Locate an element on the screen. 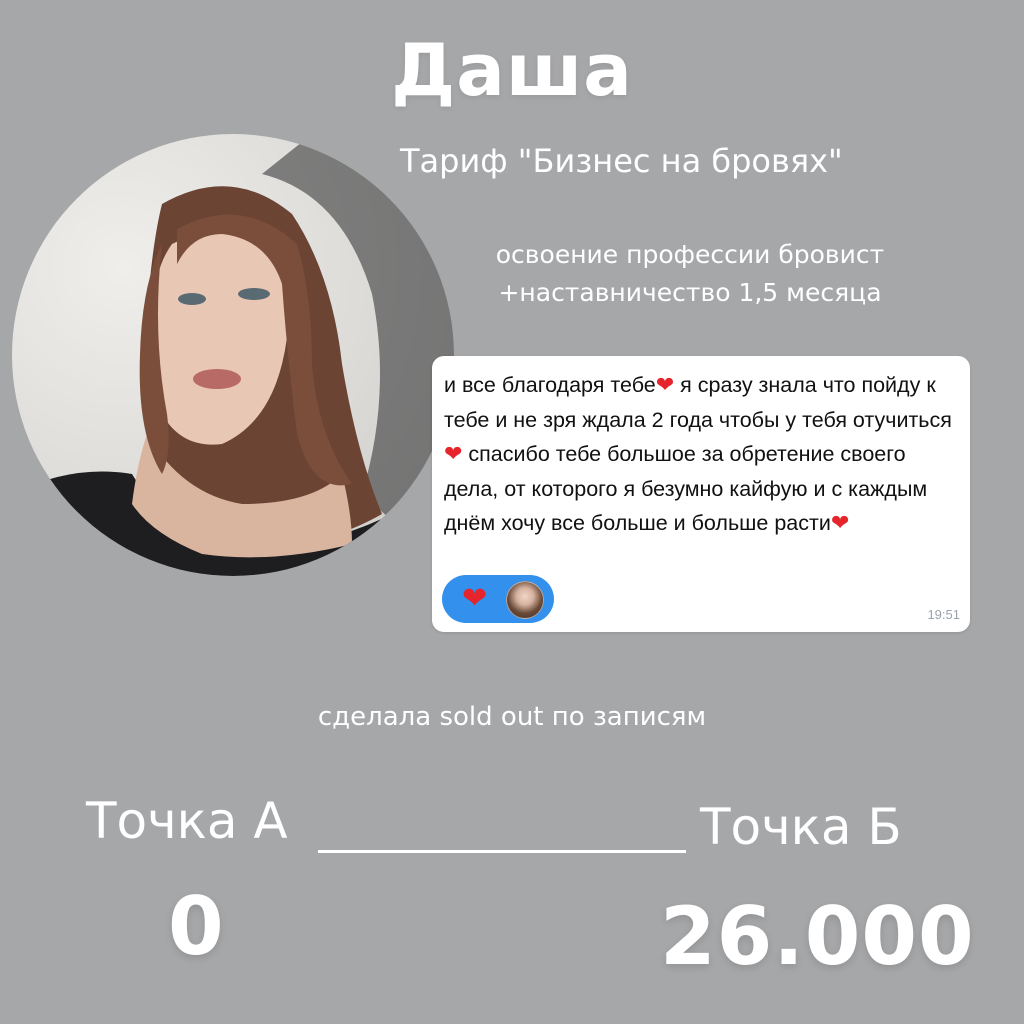 The height and width of the screenshot is (1024, 1024). reaction-chip: ❤ is located at coordinates (498, 599).